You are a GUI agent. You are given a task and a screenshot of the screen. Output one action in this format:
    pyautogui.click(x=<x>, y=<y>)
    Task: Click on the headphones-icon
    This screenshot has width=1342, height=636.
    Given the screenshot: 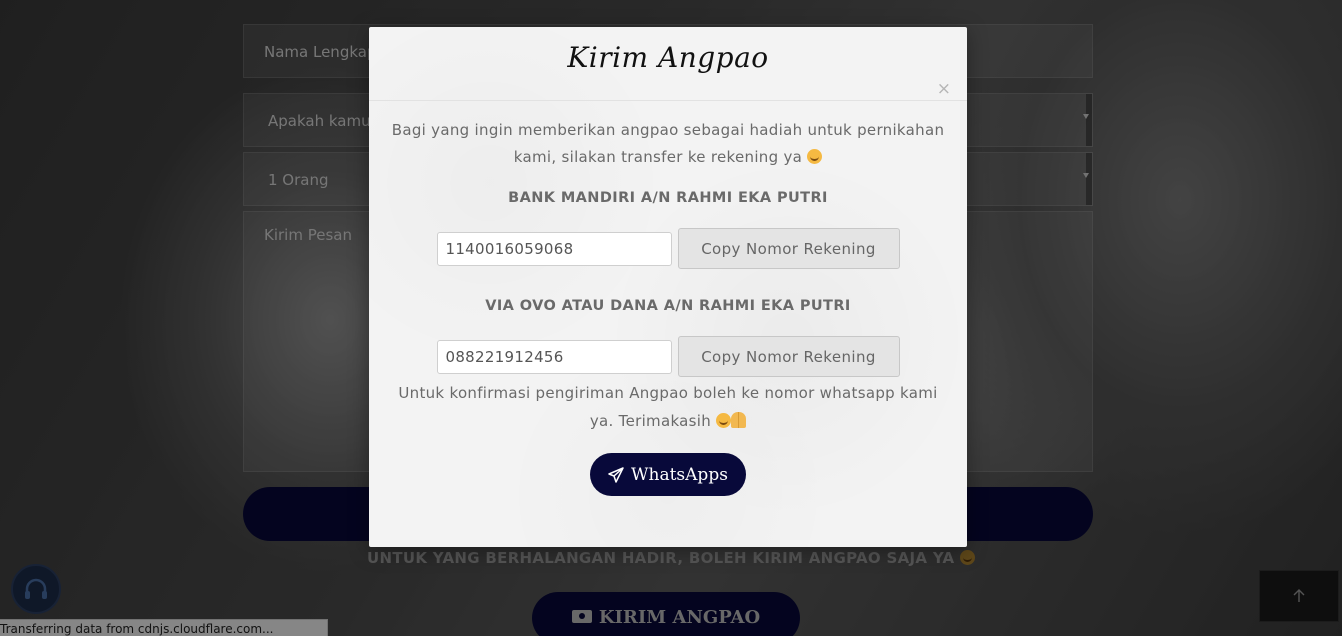 What is the action you would take?
    pyautogui.click(x=36, y=588)
    